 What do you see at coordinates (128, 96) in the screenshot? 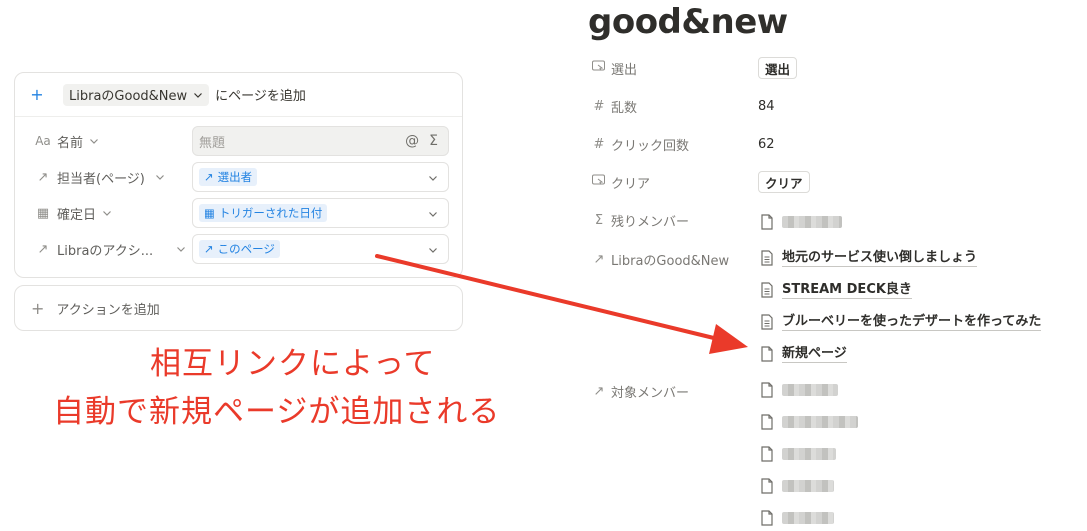
I see `database-selector-label: LibraのGood&New` at bounding box center [128, 96].